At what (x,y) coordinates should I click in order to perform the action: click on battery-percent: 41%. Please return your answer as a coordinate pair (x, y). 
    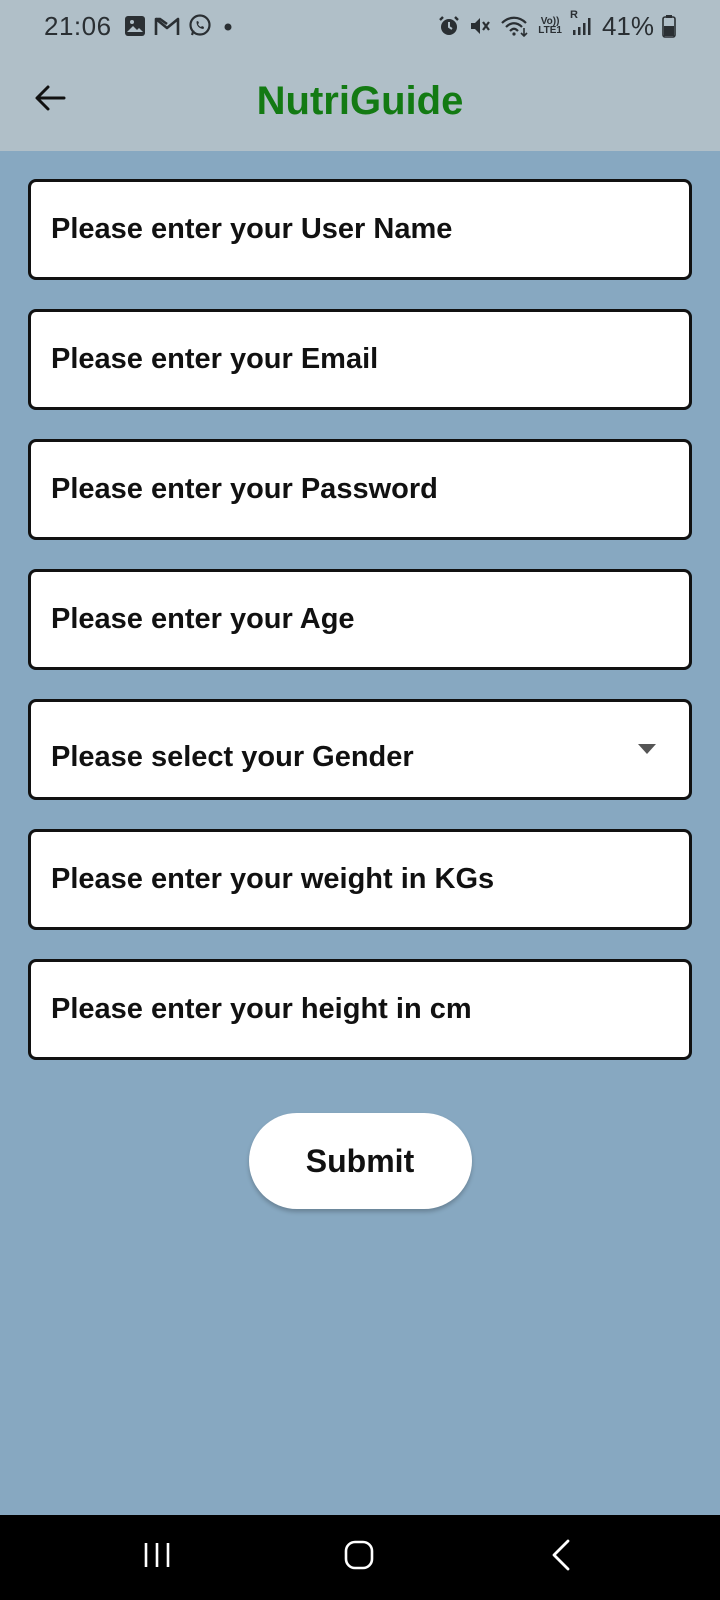
    Looking at the image, I should click on (627, 25).